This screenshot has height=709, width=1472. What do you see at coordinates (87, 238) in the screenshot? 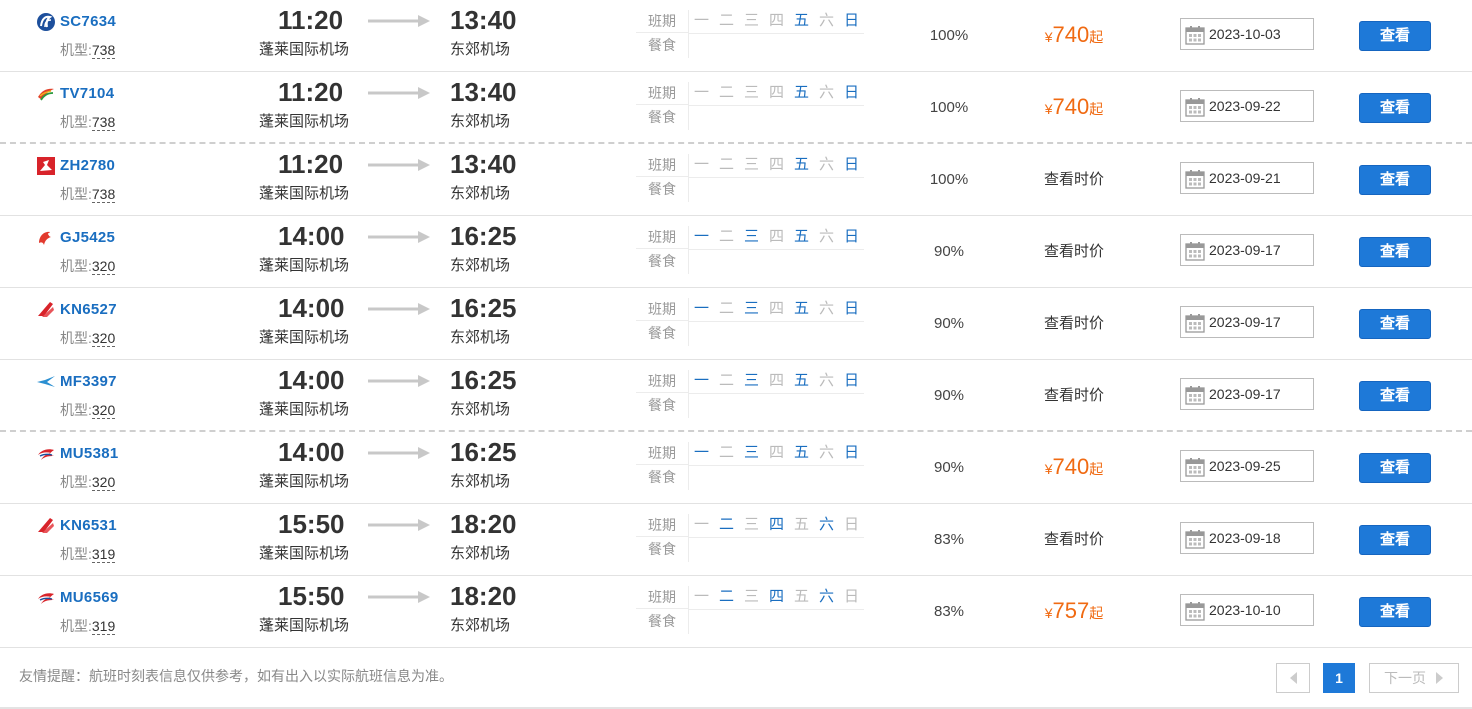
I see `flight-number-link: GJ5425` at bounding box center [87, 238].